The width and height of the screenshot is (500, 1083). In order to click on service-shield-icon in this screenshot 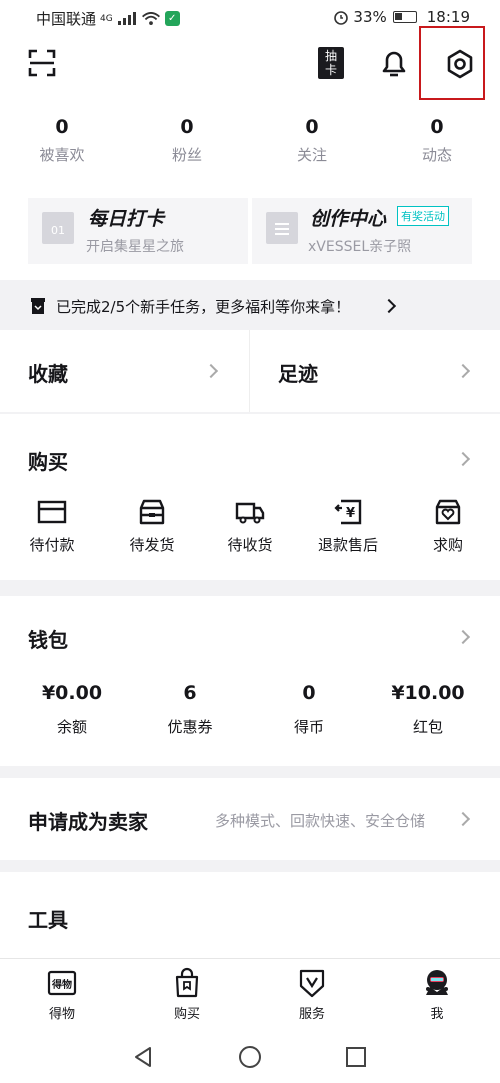, I will do `click(312, 983)`.